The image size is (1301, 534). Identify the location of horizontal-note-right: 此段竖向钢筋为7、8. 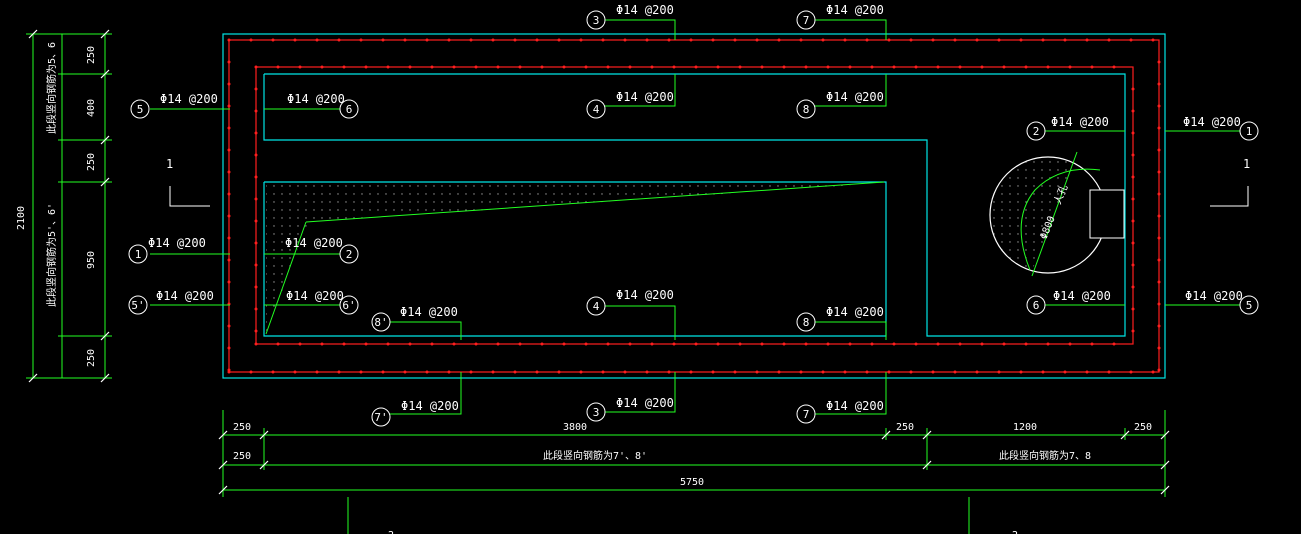
(1045, 455).